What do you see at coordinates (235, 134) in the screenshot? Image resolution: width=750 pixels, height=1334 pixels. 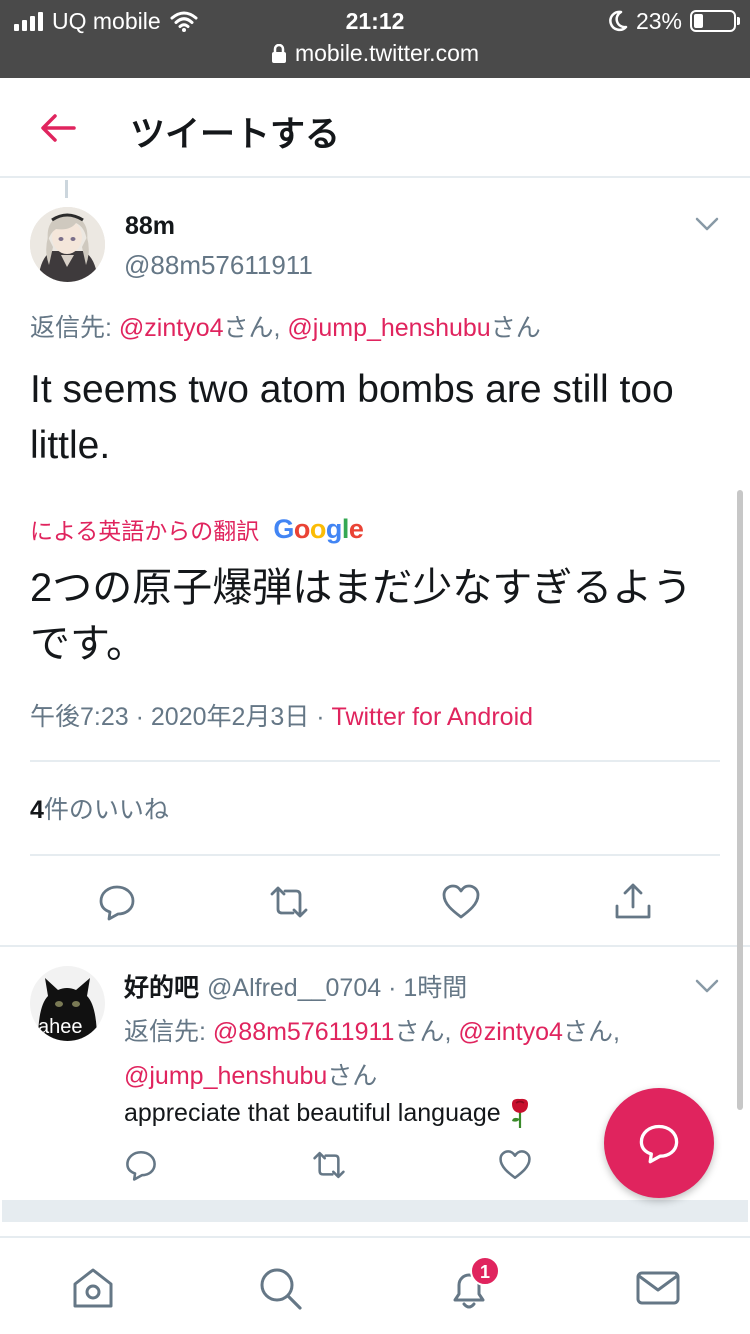 I see `page-title: ツイートする` at bounding box center [235, 134].